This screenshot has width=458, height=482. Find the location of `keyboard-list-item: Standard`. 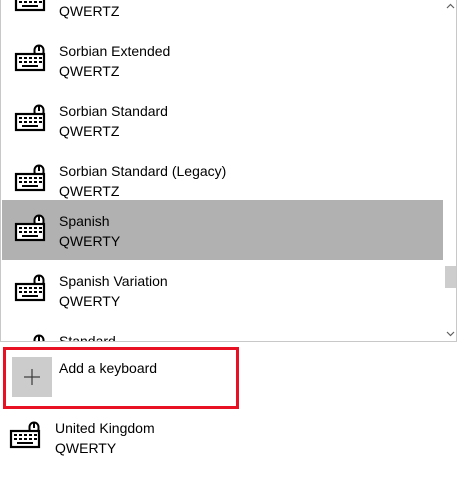

keyboard-list-item: Standard is located at coordinates (222, 330).